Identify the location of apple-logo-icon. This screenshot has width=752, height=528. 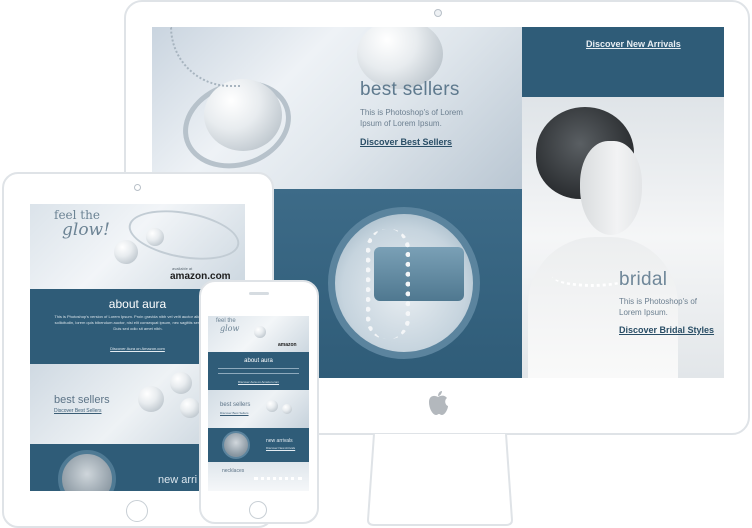
(438, 403).